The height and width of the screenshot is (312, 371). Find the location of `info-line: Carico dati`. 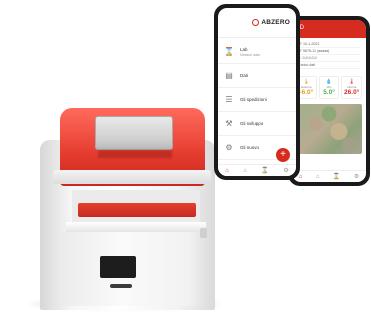

info-line: Carico dati is located at coordinates (329, 65).